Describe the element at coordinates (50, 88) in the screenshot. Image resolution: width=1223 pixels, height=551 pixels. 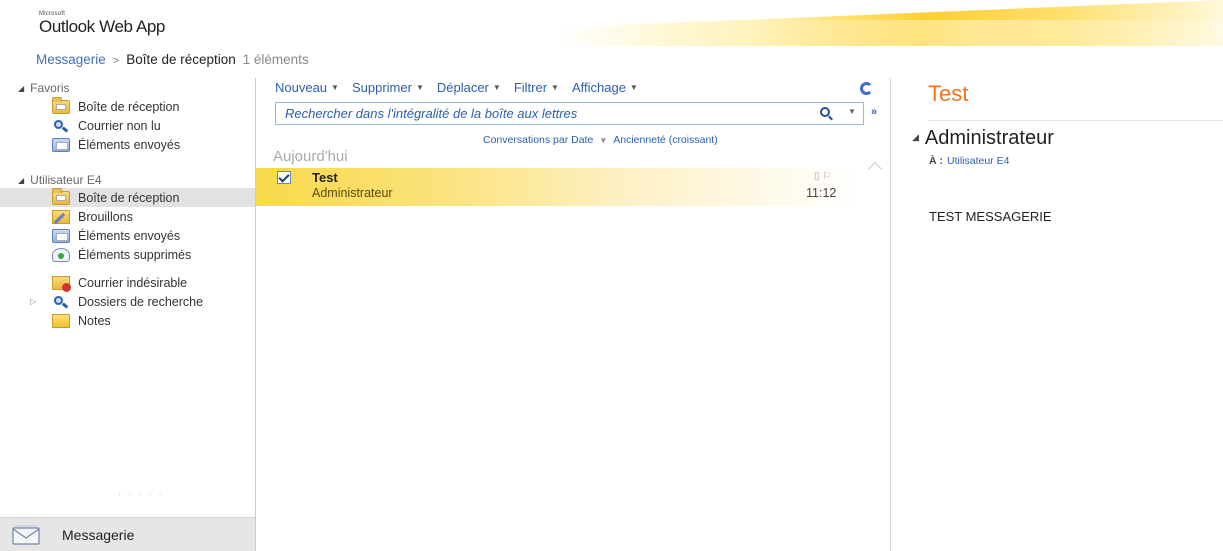
I see `favorites-label: Favoris` at that location.